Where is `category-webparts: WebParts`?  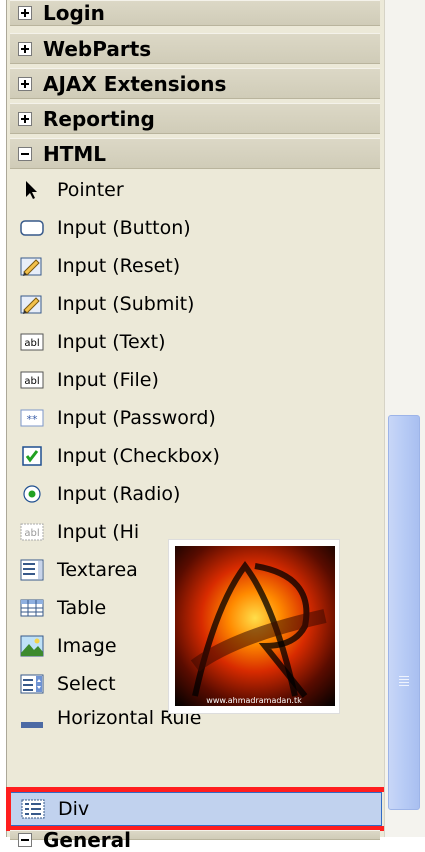
category-webparts: WebParts is located at coordinates (195, 48).